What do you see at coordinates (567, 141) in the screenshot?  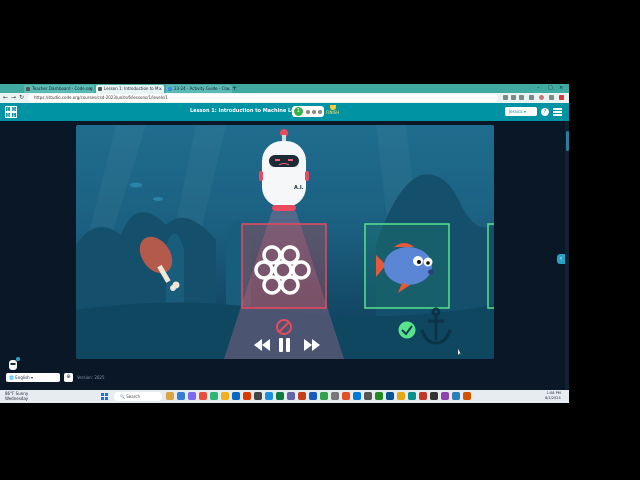 I see `scrollbar-thumb` at bounding box center [567, 141].